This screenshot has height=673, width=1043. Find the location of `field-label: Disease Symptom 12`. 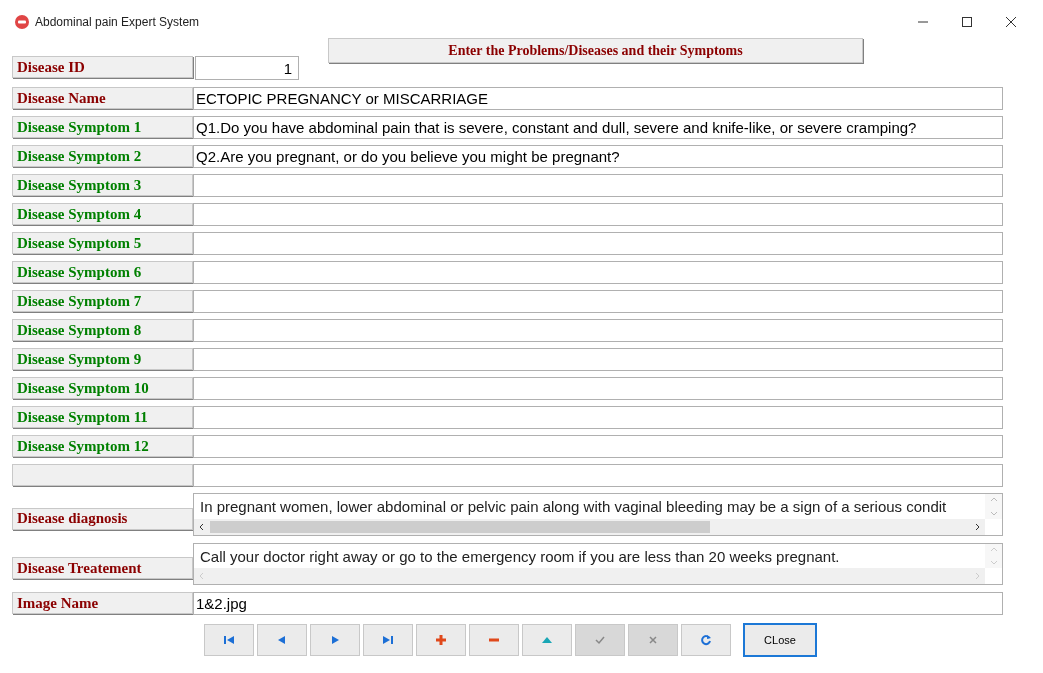

field-label: Disease Symptom 12 is located at coordinates (102, 446).